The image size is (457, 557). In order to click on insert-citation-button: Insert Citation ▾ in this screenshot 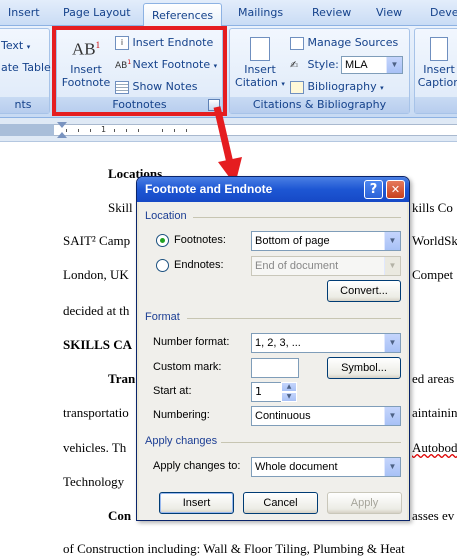, I will do `click(260, 64)`.